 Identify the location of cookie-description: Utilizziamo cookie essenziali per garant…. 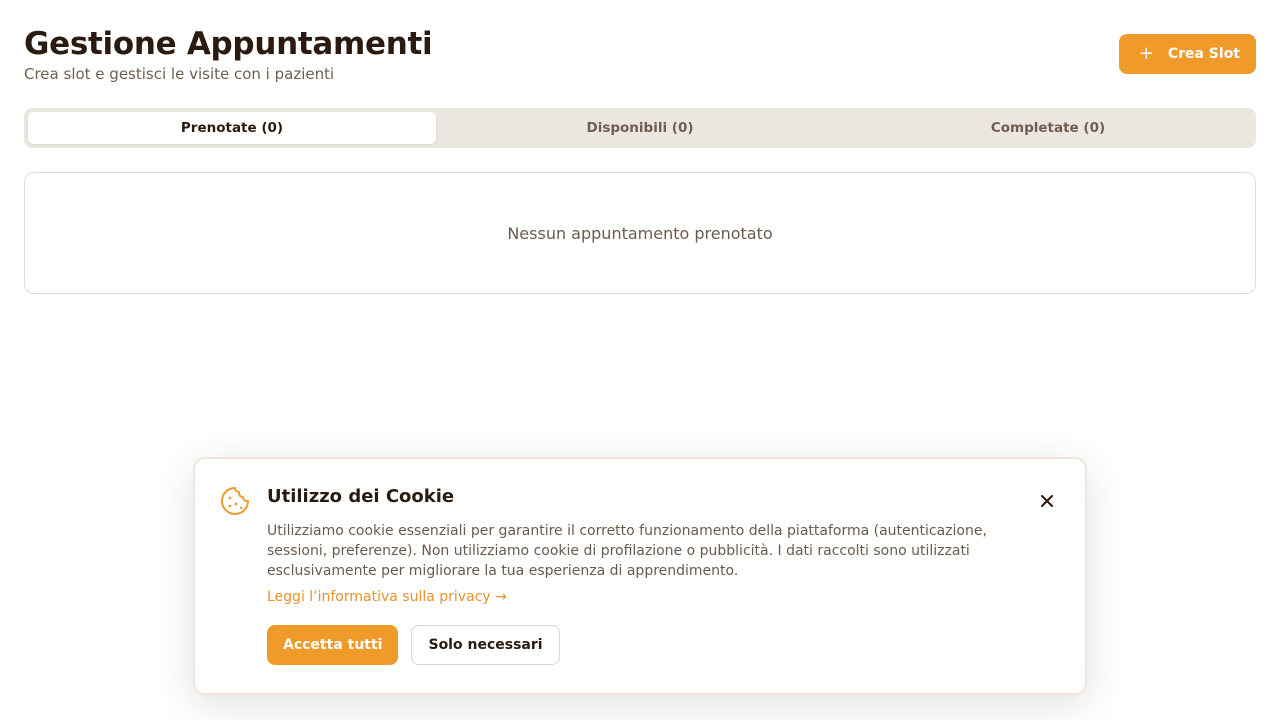
(627, 551).